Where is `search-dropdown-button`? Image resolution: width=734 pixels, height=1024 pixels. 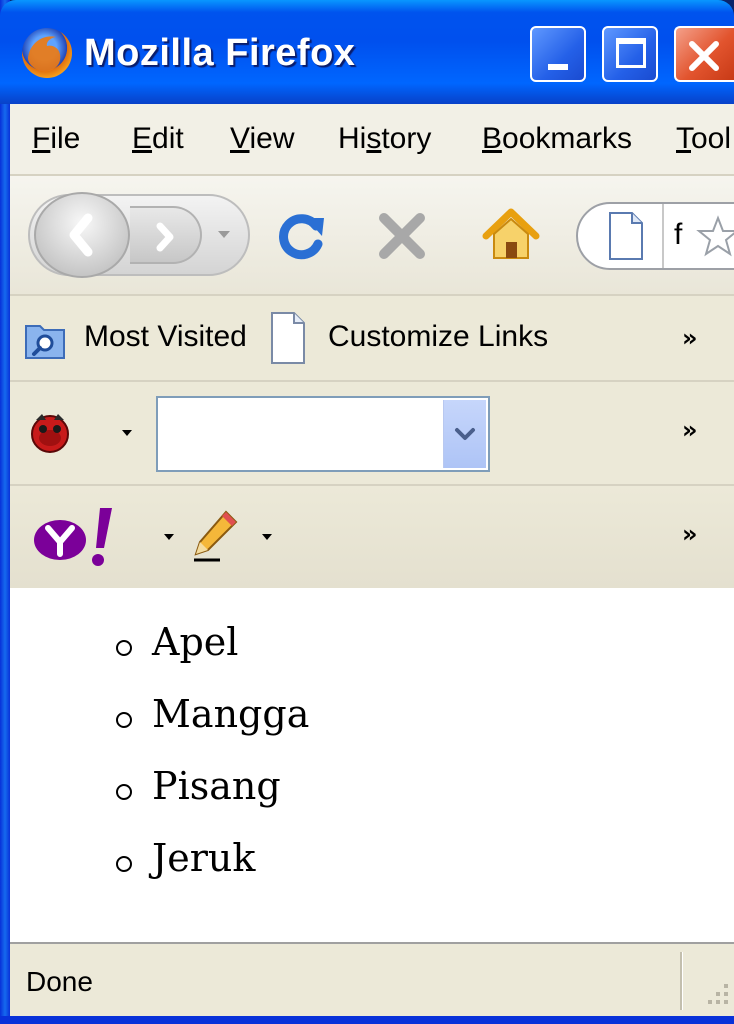 search-dropdown-button is located at coordinates (464, 434).